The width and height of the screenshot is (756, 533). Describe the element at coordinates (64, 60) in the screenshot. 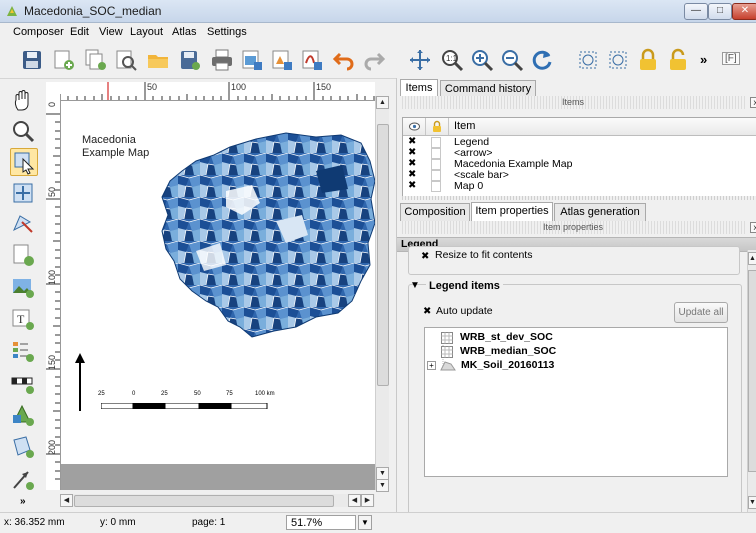

I see `new-composer-icon` at that location.